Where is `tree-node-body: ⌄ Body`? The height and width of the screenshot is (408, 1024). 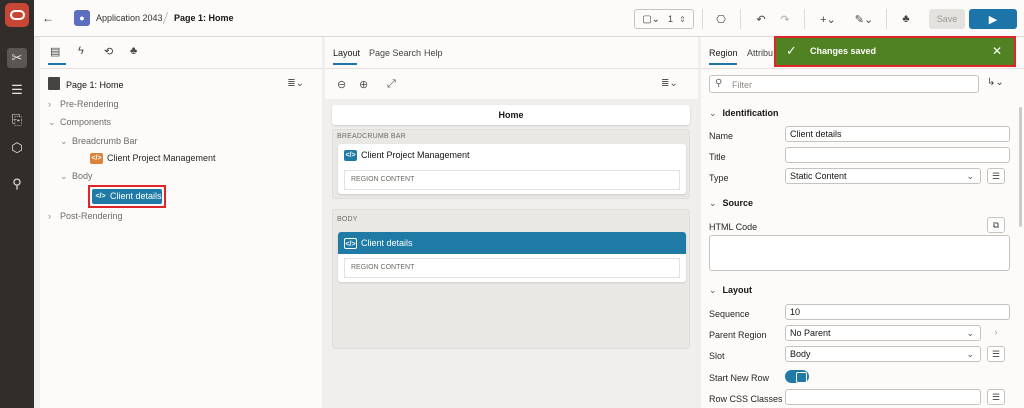
tree-node-body: ⌄ Body is located at coordinates (76, 176).